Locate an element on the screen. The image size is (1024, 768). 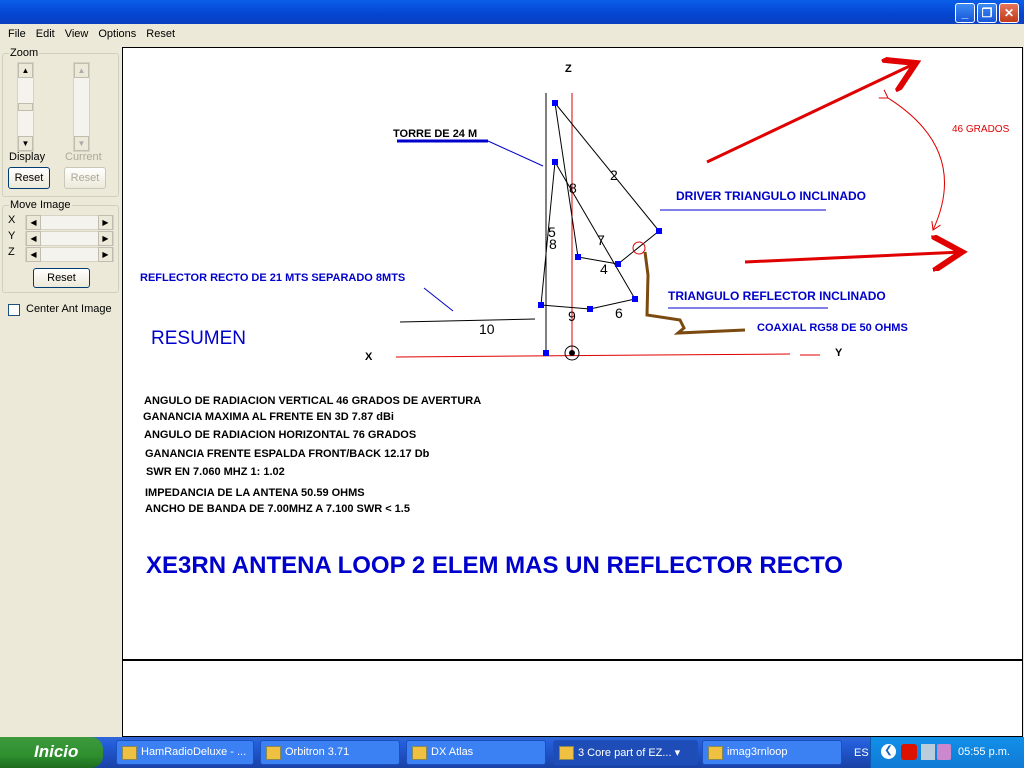
torre-label: TORRE DE 24 M is located at coordinates (435, 134).